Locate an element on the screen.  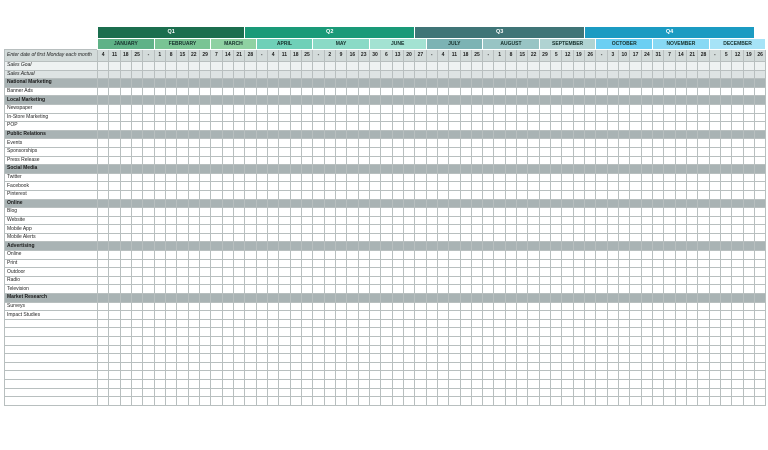
week-date-cell: 8 is located at coordinates (511, 55).